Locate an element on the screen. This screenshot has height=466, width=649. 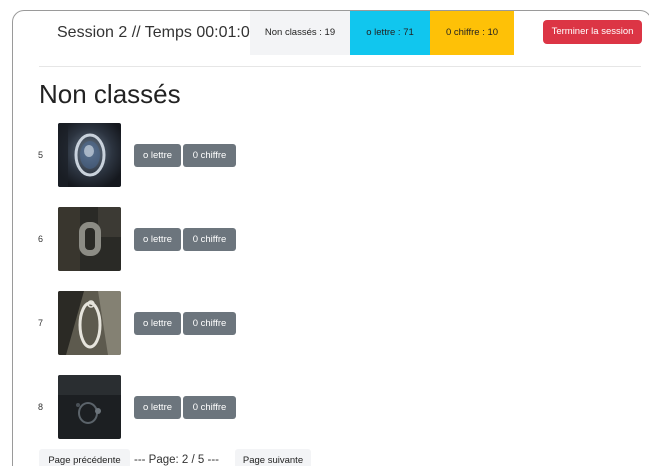
unclassified-count: Non classés : 19 is located at coordinates (300, 33).